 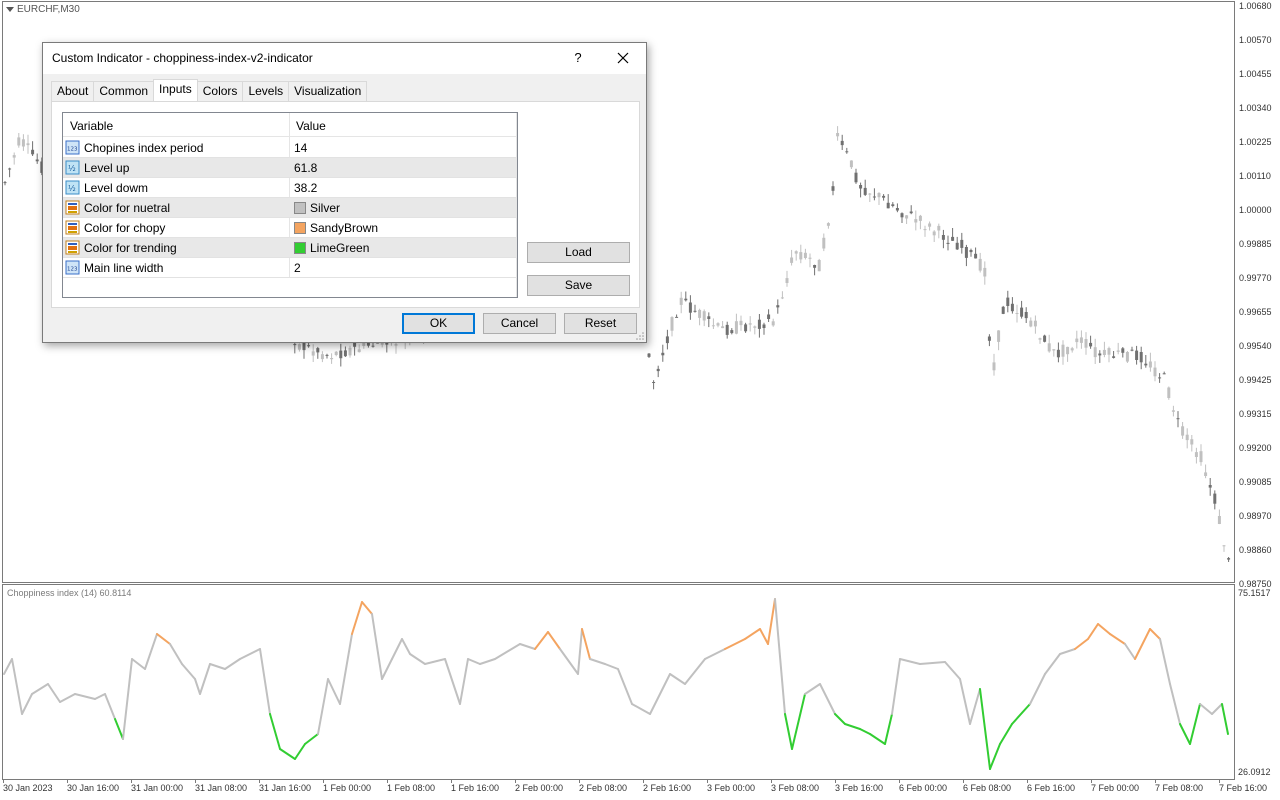 I want to click on color-icon, so click(x=72, y=227).